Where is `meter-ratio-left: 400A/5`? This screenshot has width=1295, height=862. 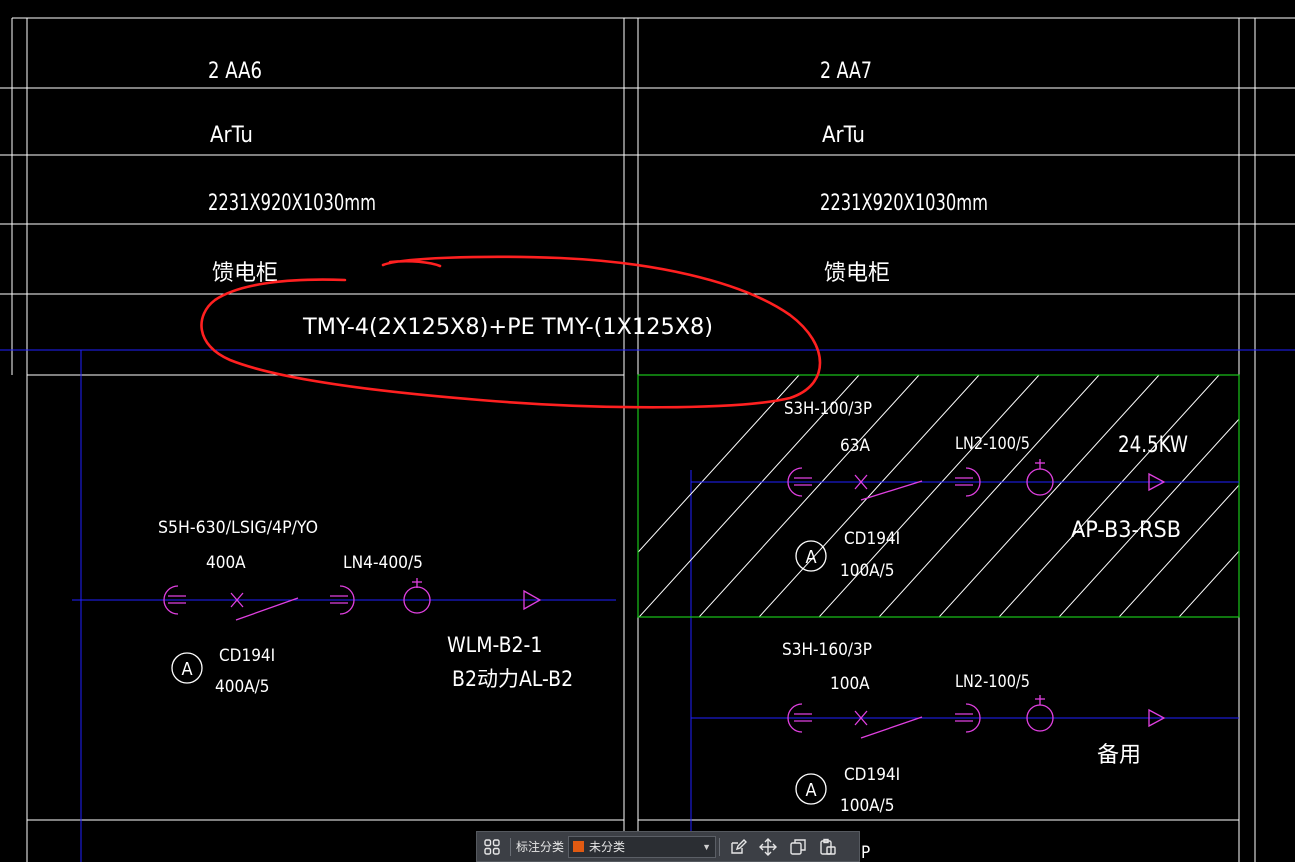
meter-ratio-left: 400A/5 is located at coordinates (242, 687).